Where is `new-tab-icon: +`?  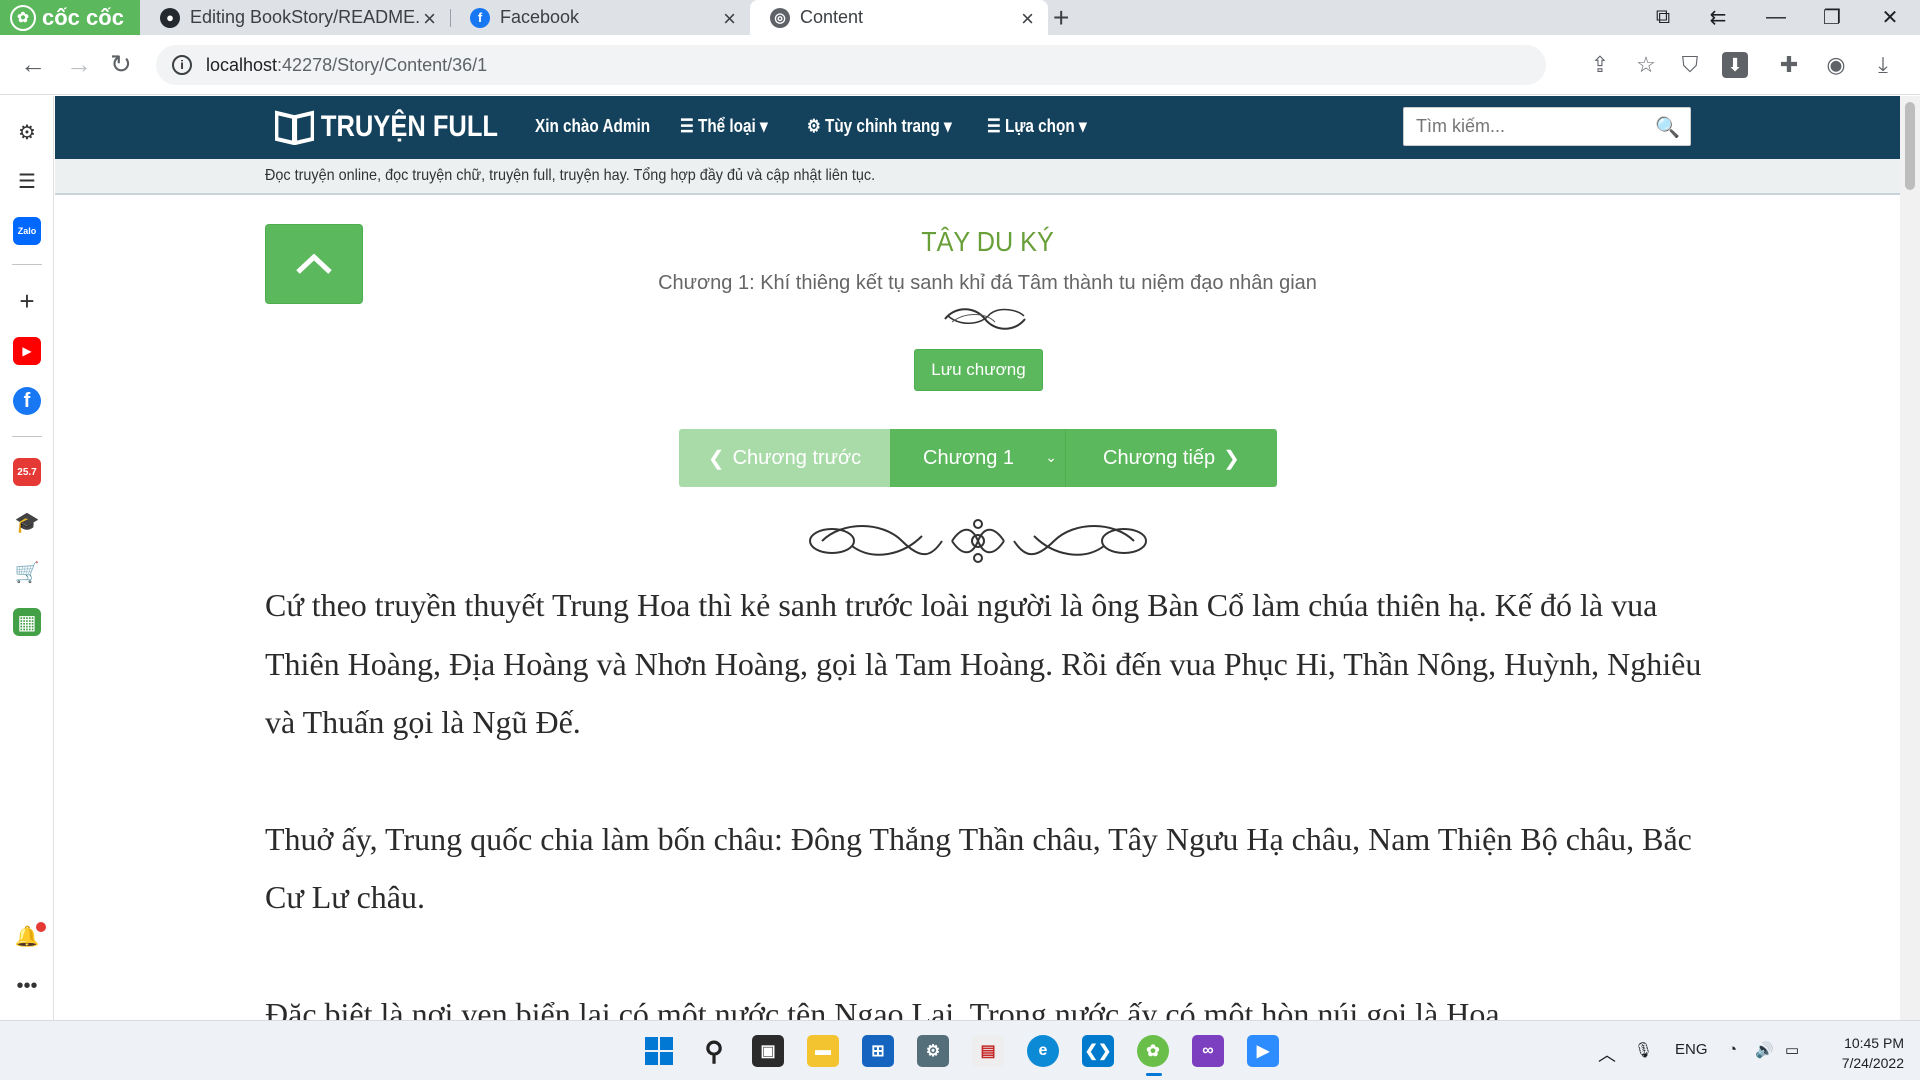 new-tab-icon: + is located at coordinates (1061, 18).